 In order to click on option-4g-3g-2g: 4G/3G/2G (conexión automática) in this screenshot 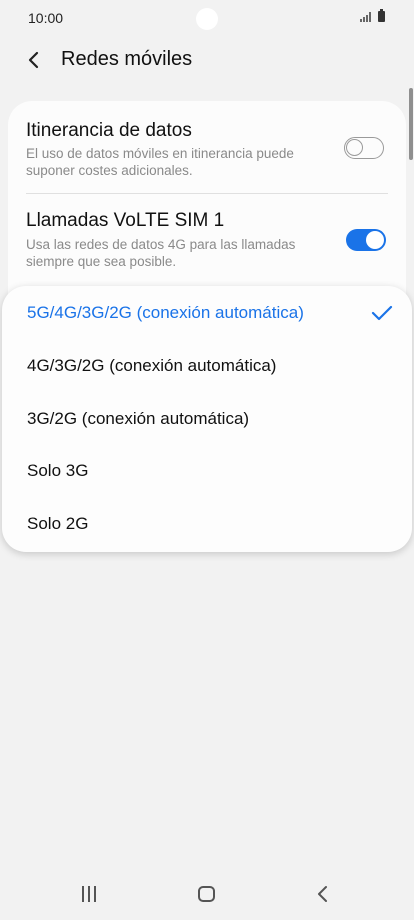, I will do `click(207, 367)`.